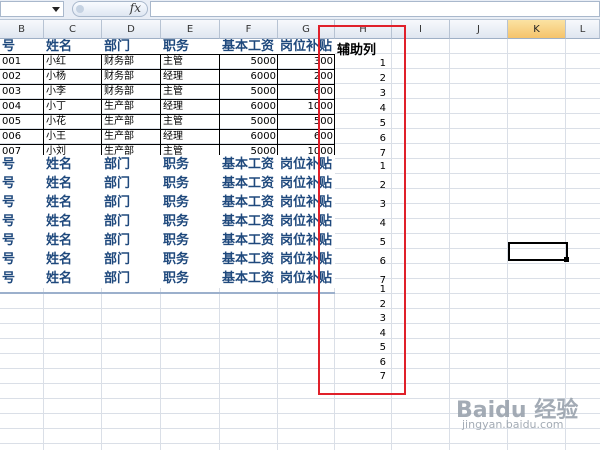  What do you see at coordinates (135, 8) in the screenshot?
I see `fx-icon: fx` at bounding box center [135, 8].